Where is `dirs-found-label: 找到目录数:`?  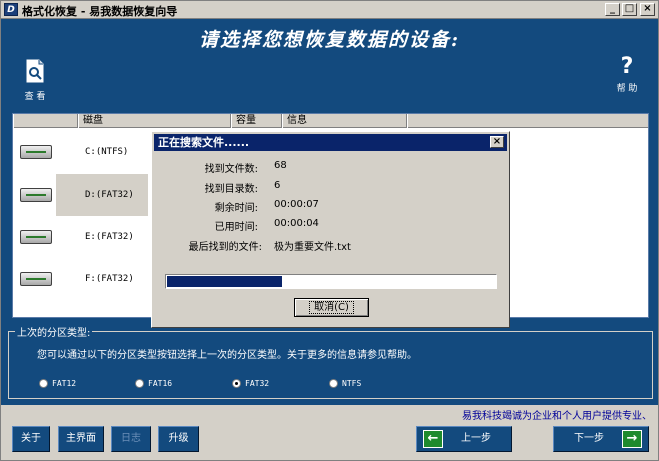 dirs-found-label: 找到目录数: is located at coordinates (231, 189).